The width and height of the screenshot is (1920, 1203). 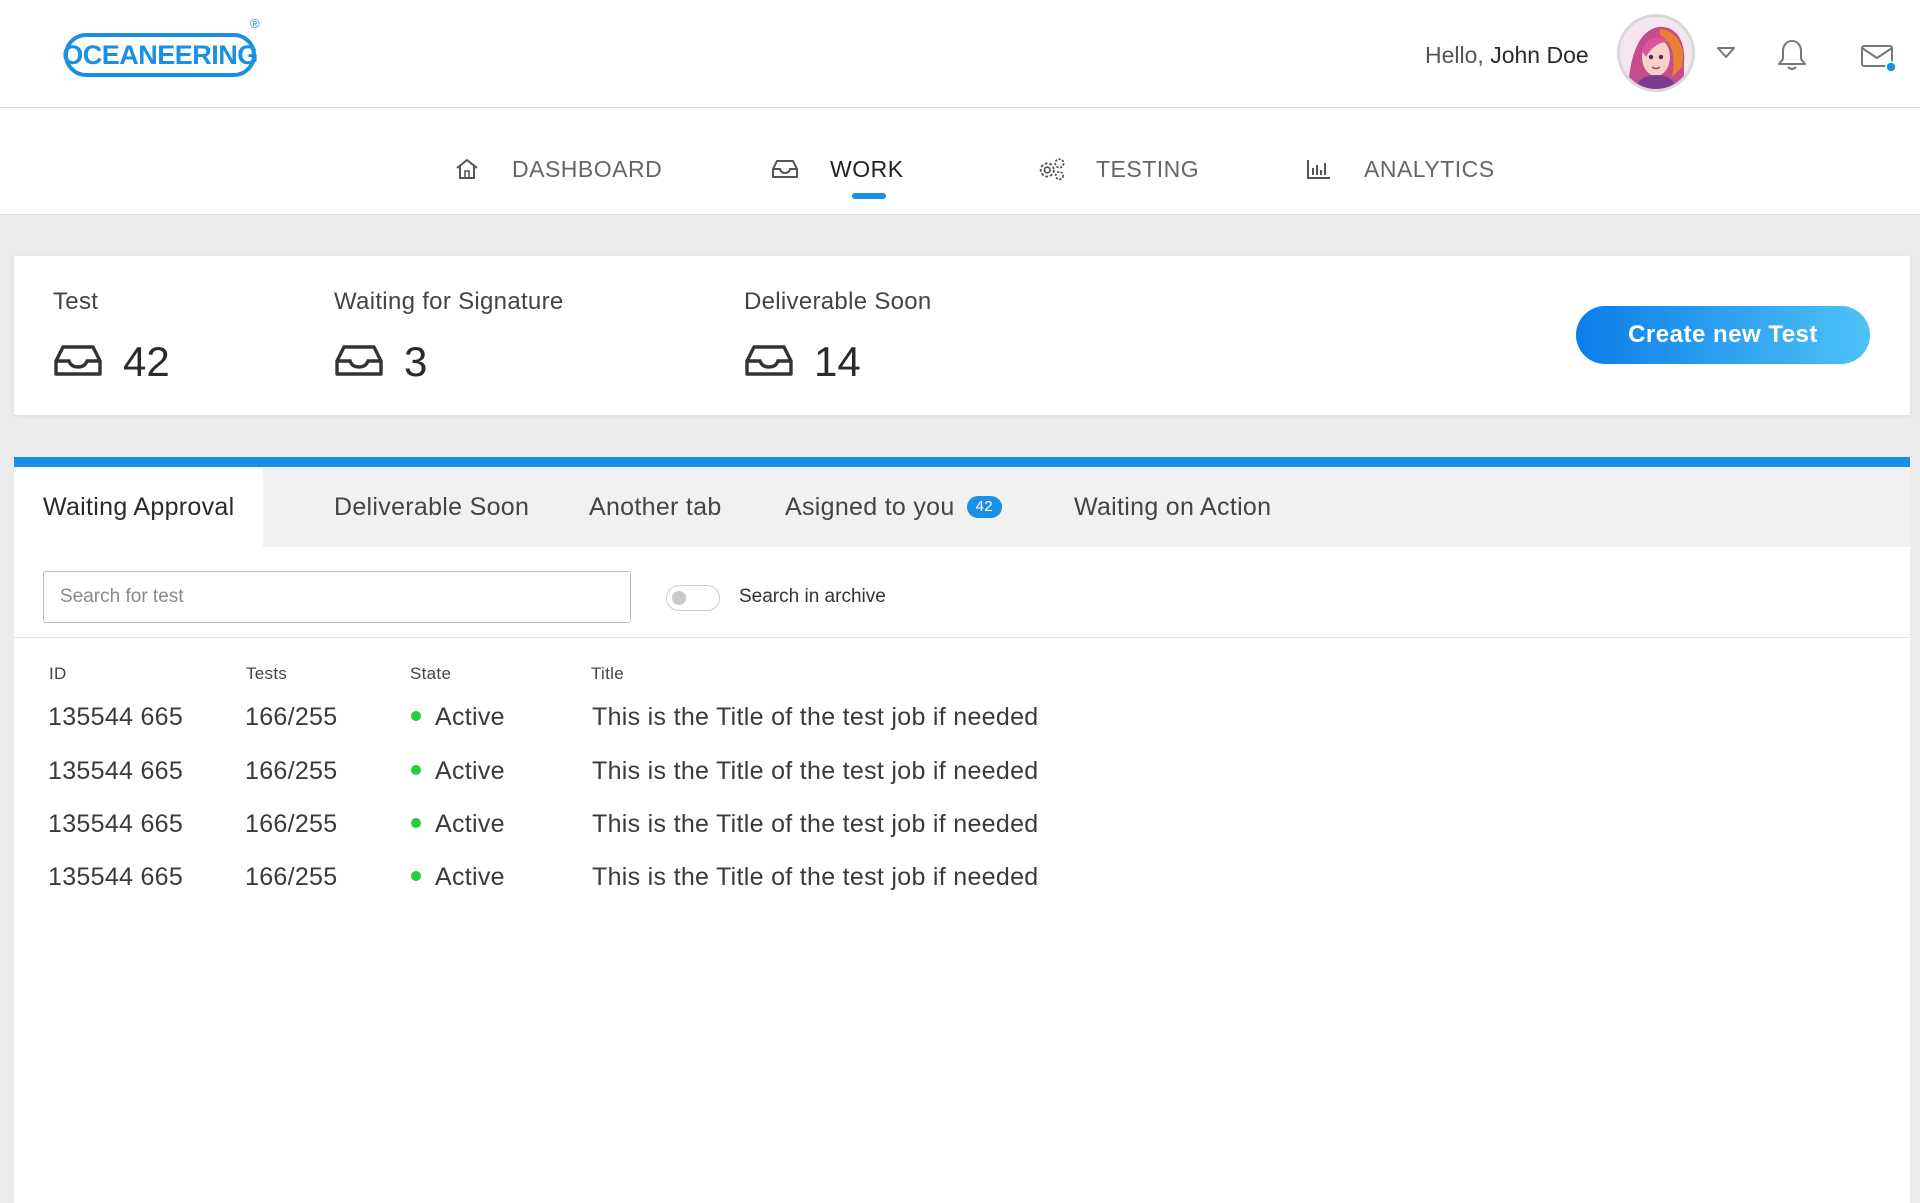 What do you see at coordinates (1723, 335) in the screenshot?
I see `create-new-test-button: Create new Test` at bounding box center [1723, 335].